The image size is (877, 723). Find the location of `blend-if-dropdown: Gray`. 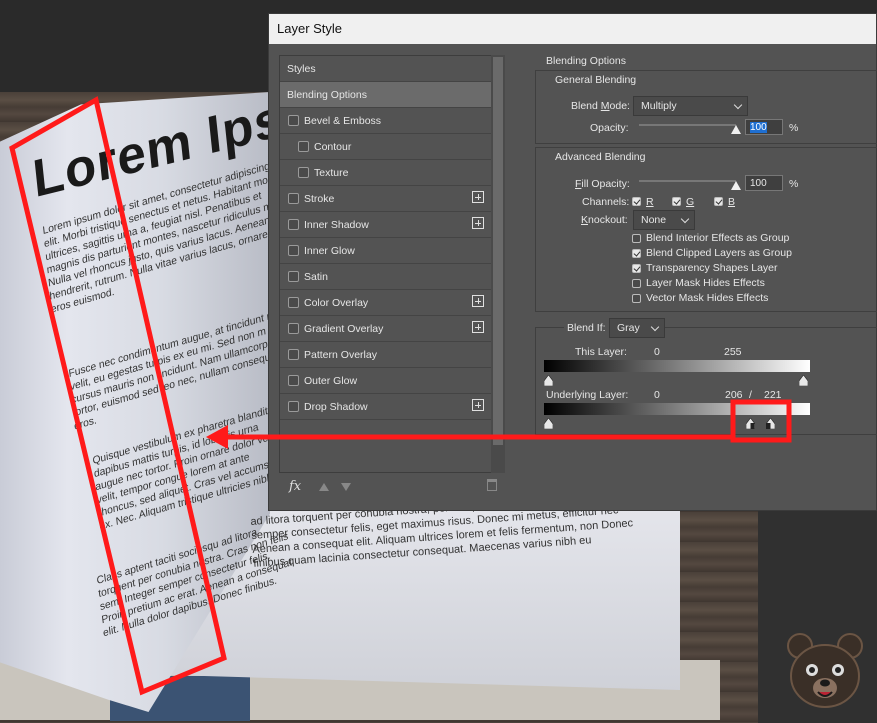

blend-if-dropdown: Gray is located at coordinates (637, 328).